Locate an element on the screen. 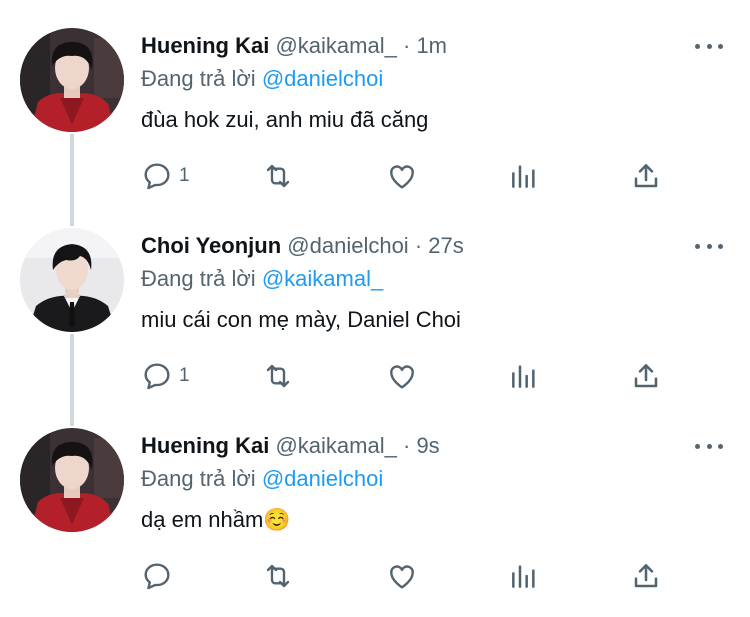 Image resolution: width=750 pixels, height=617 pixels. mention-link: @kaikamal_ is located at coordinates (322, 278).